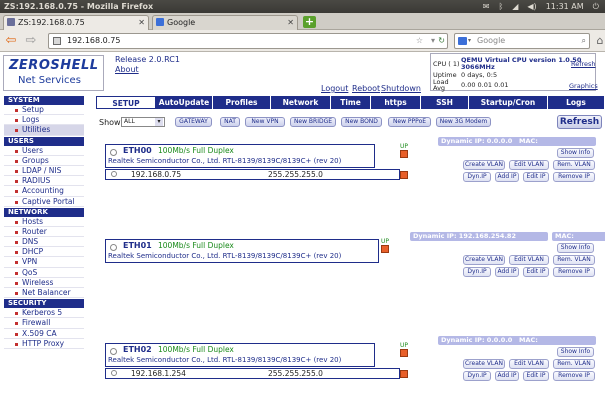 The width and height of the screenshot is (605, 401). I want to click on search-bar: ▾ Google ⌕, so click(522, 41).